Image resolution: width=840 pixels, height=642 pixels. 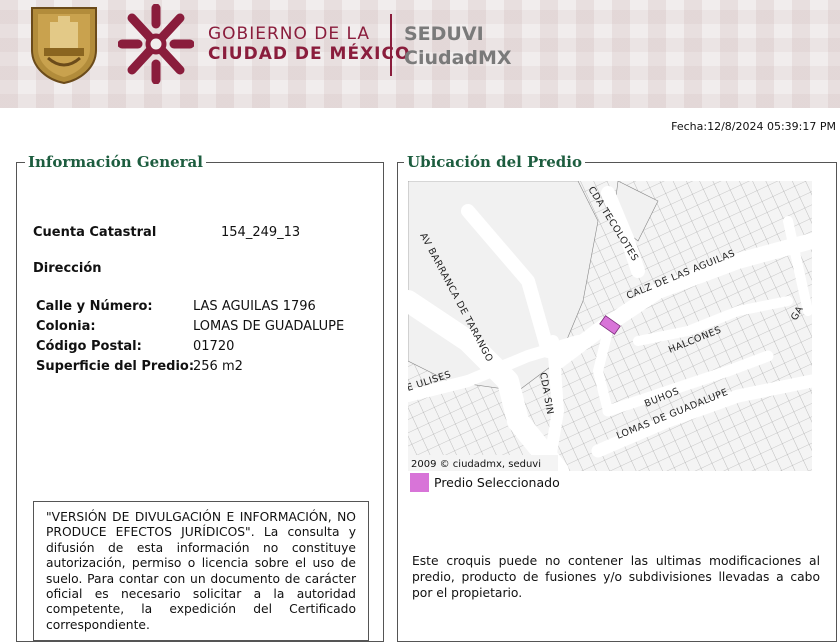 I want to click on colonia-value: LOMAS DE GUADALUPE, so click(x=269, y=326).